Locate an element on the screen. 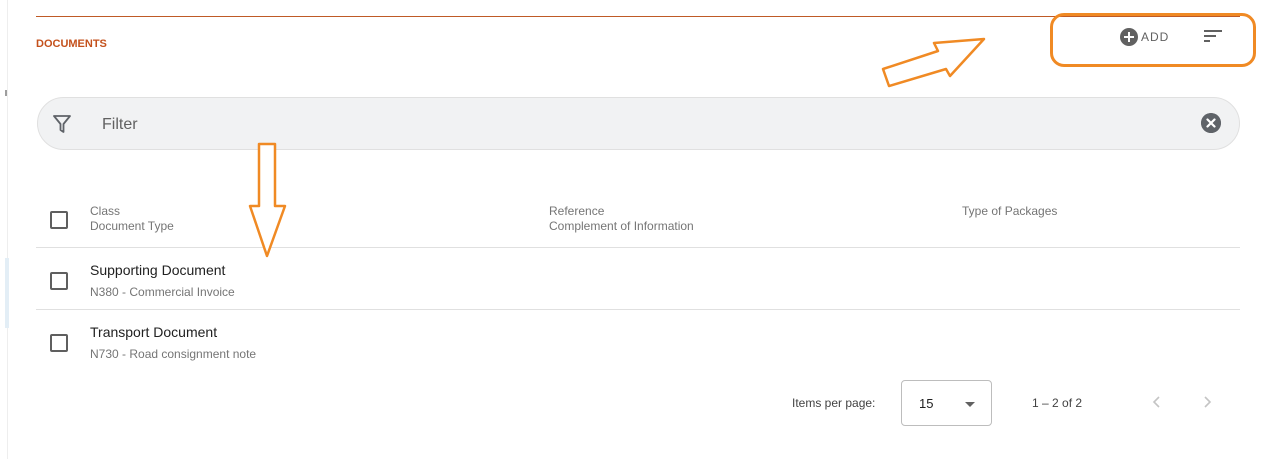 This screenshot has width=1265, height=459. chevron-right-icon is located at coordinates (1207, 402).